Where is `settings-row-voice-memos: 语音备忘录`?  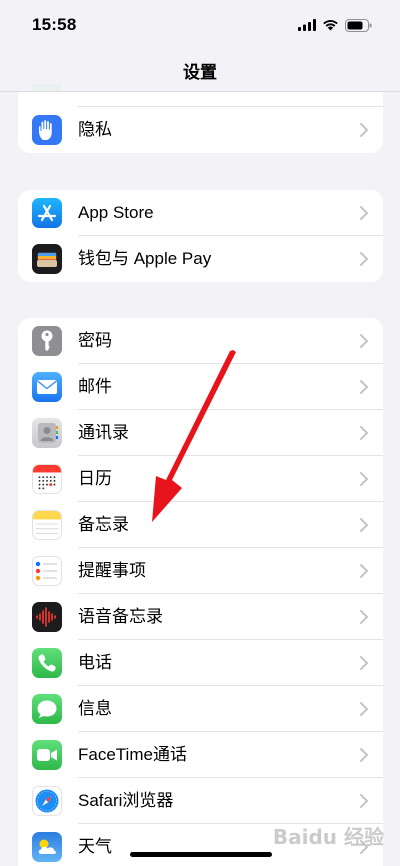 settings-row-voice-memos: 语音备忘录 is located at coordinates (200, 617).